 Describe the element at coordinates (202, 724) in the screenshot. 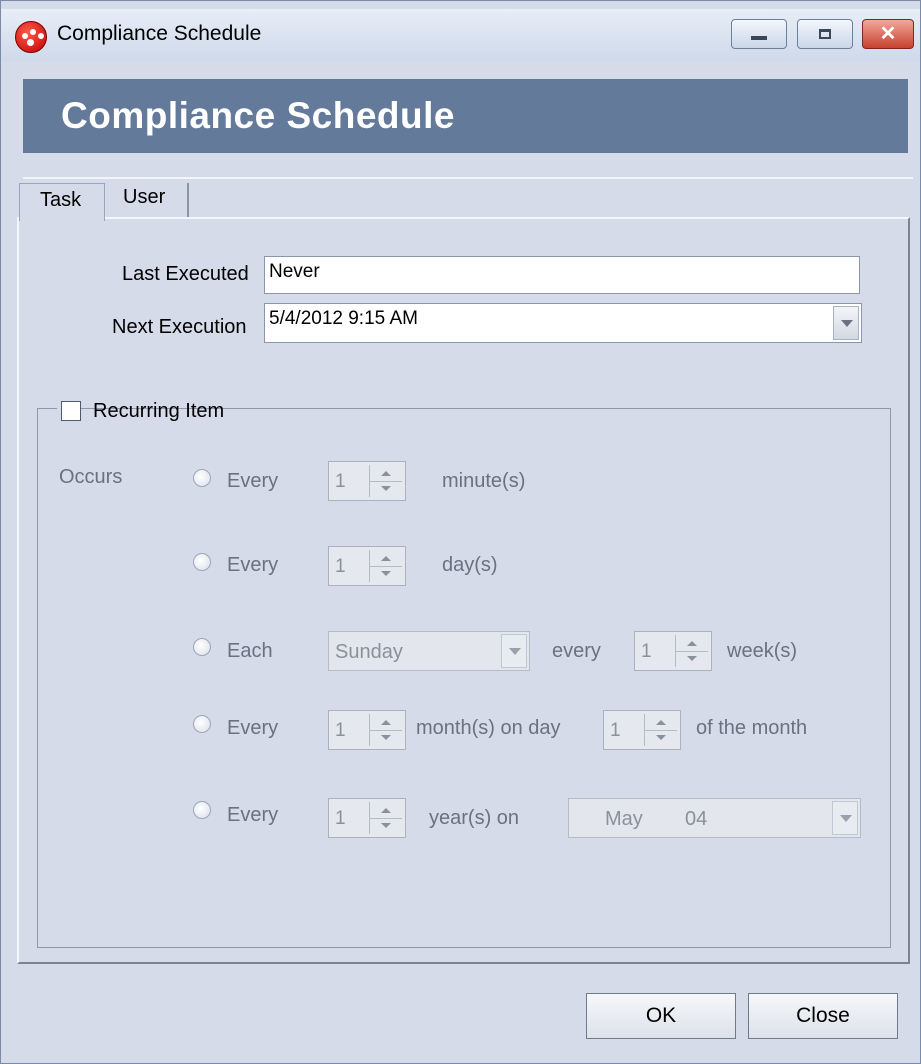

I see `every-months-radio` at that location.